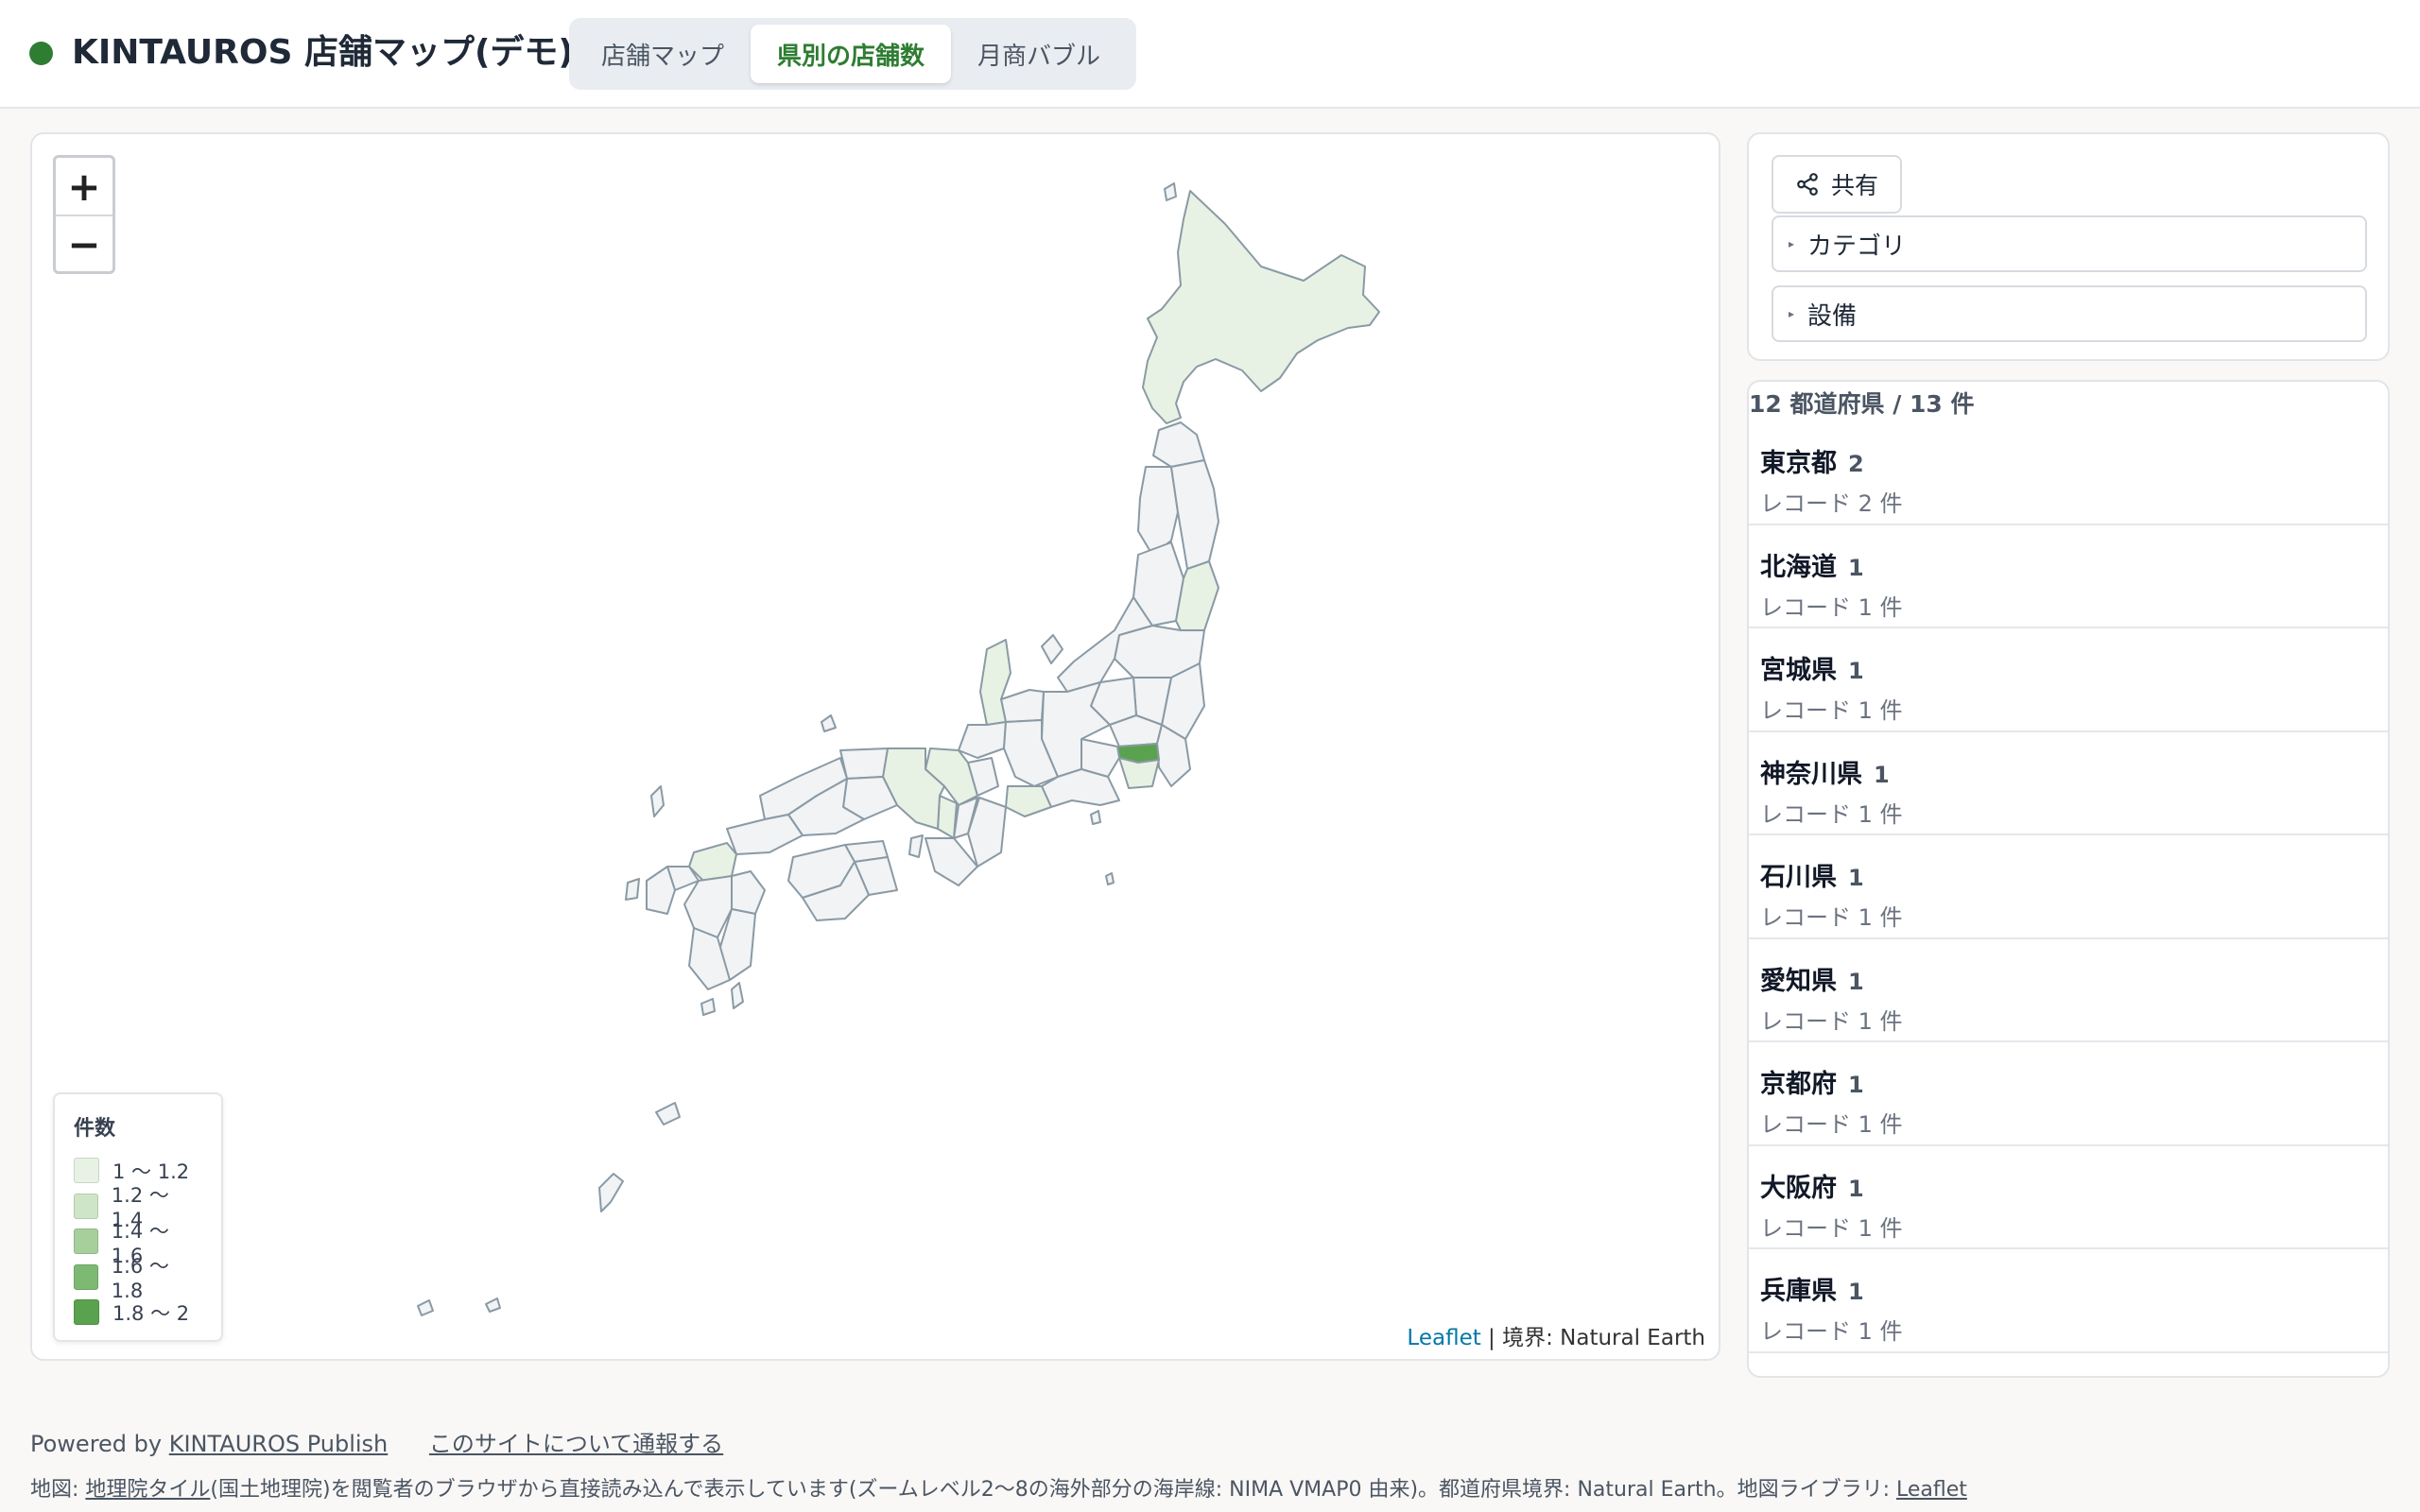 The width and height of the screenshot is (2420, 1512). Describe the element at coordinates (1808, 184) in the screenshot. I see `share-icon` at that location.